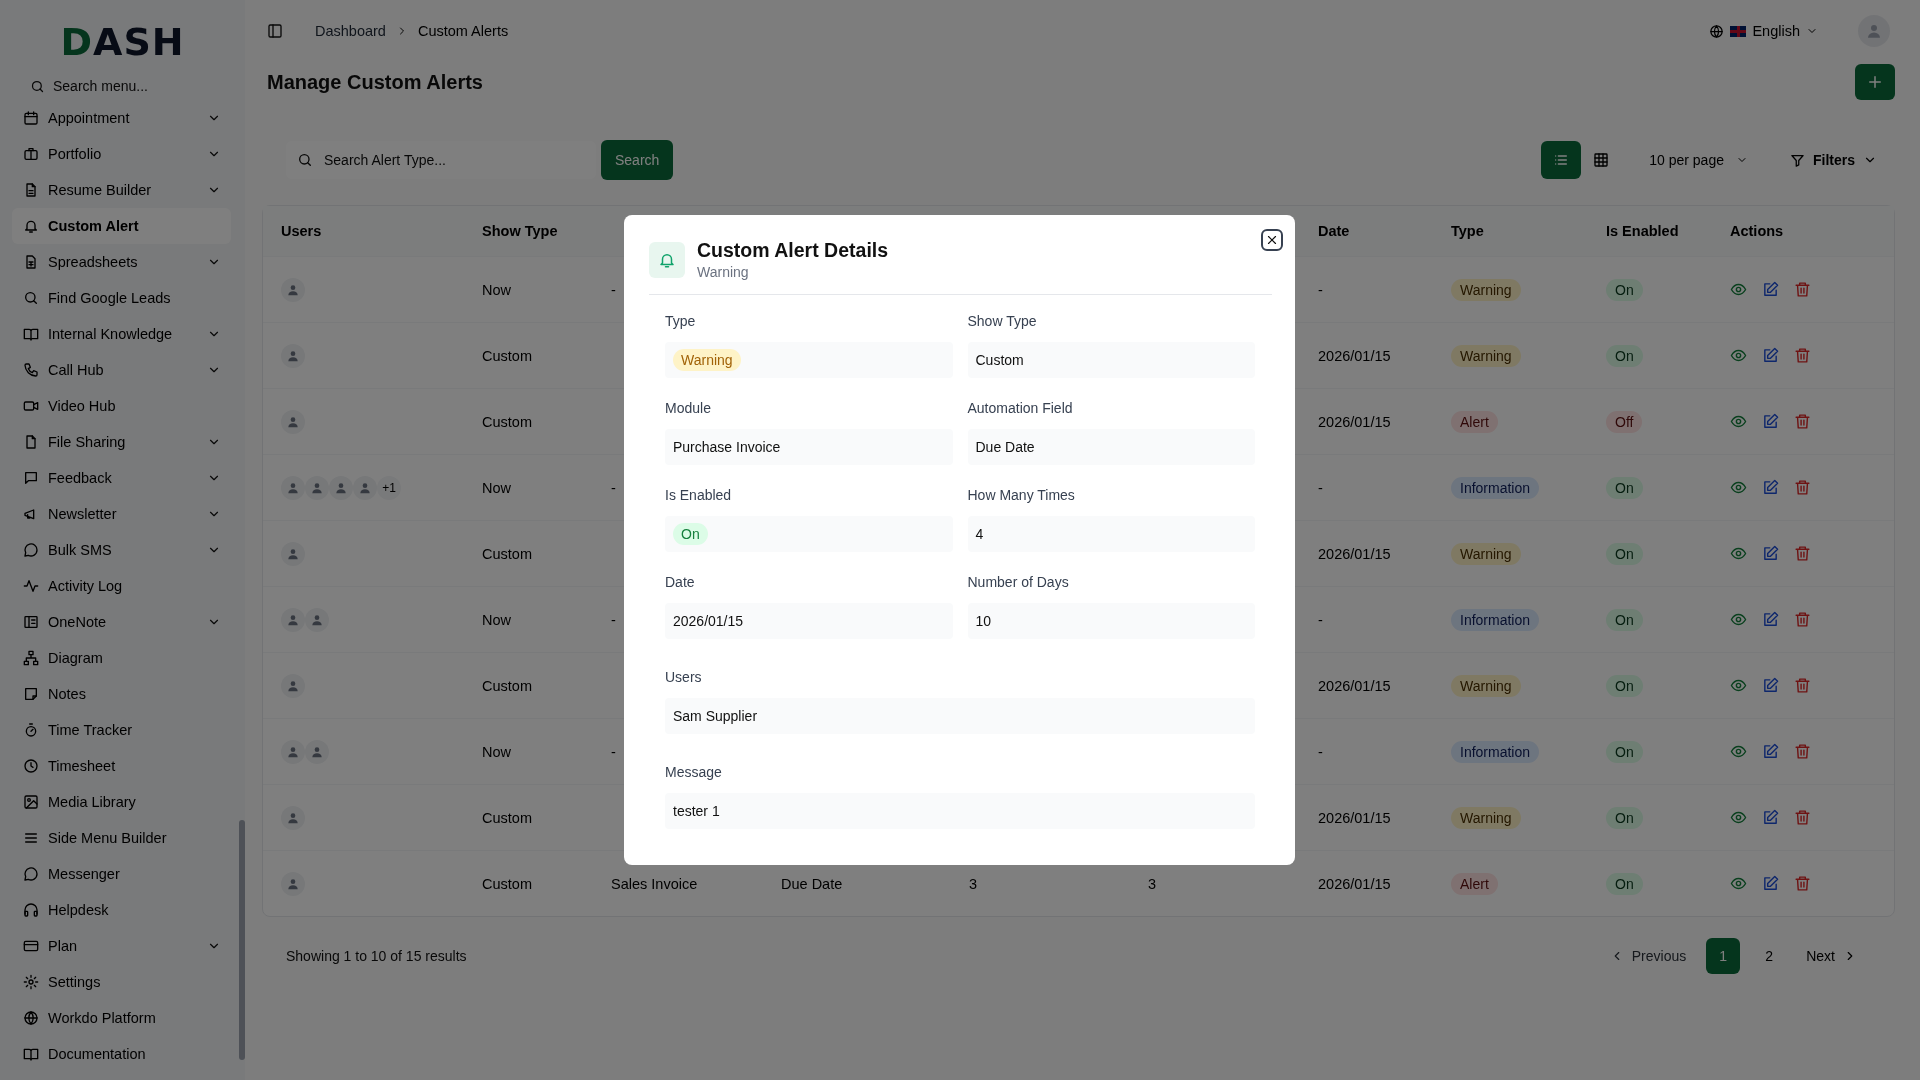 Image resolution: width=1920 pixels, height=1080 pixels. What do you see at coordinates (121, 478) in the screenshot?
I see `sidebar-item: Feedback` at bounding box center [121, 478].